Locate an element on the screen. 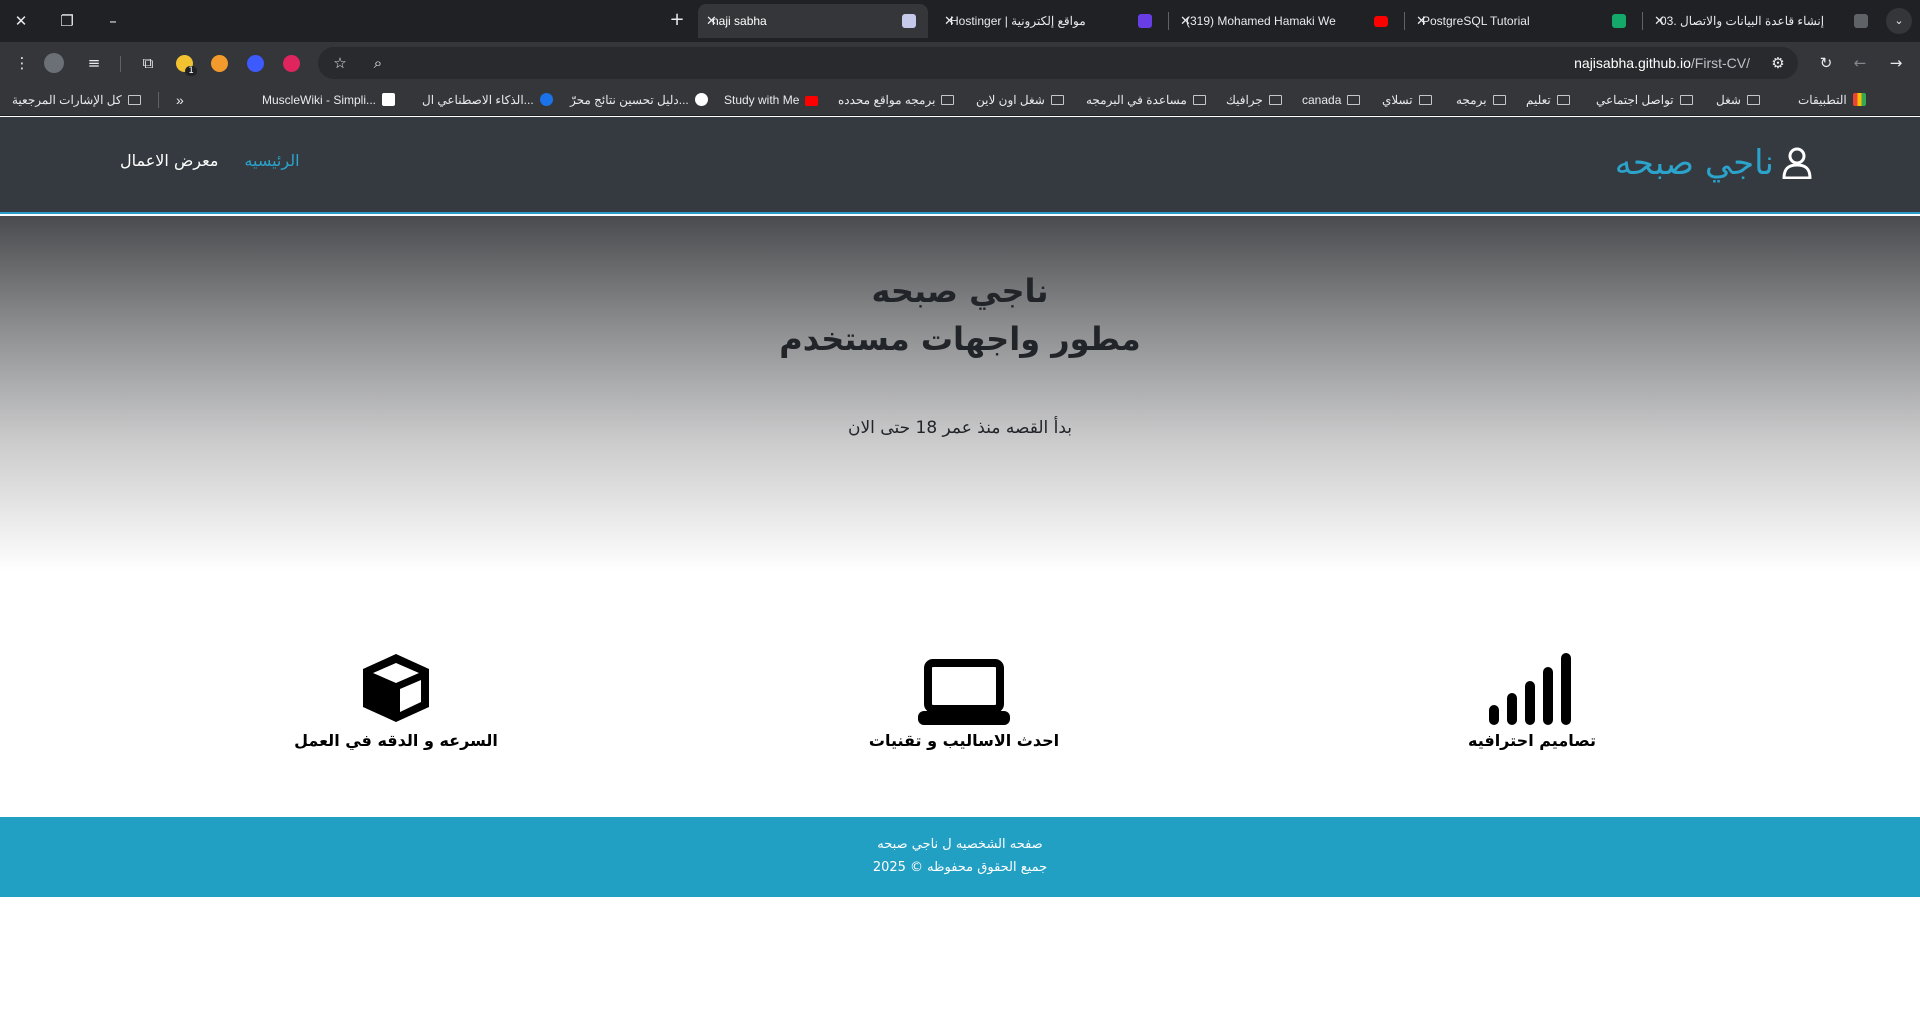 This screenshot has height=1032, width=1920. hostinger-favicon-icon is located at coordinates (1145, 21).